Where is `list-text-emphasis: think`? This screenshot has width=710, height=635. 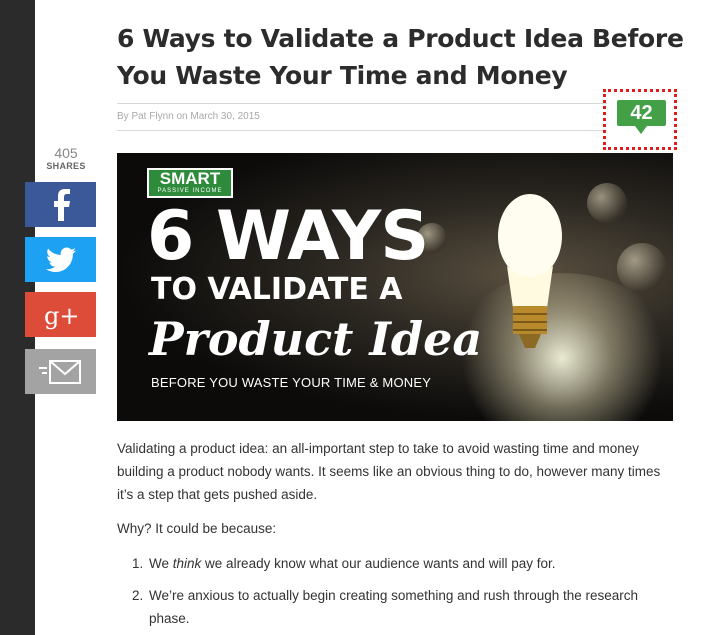 list-text-emphasis: think is located at coordinates (187, 563).